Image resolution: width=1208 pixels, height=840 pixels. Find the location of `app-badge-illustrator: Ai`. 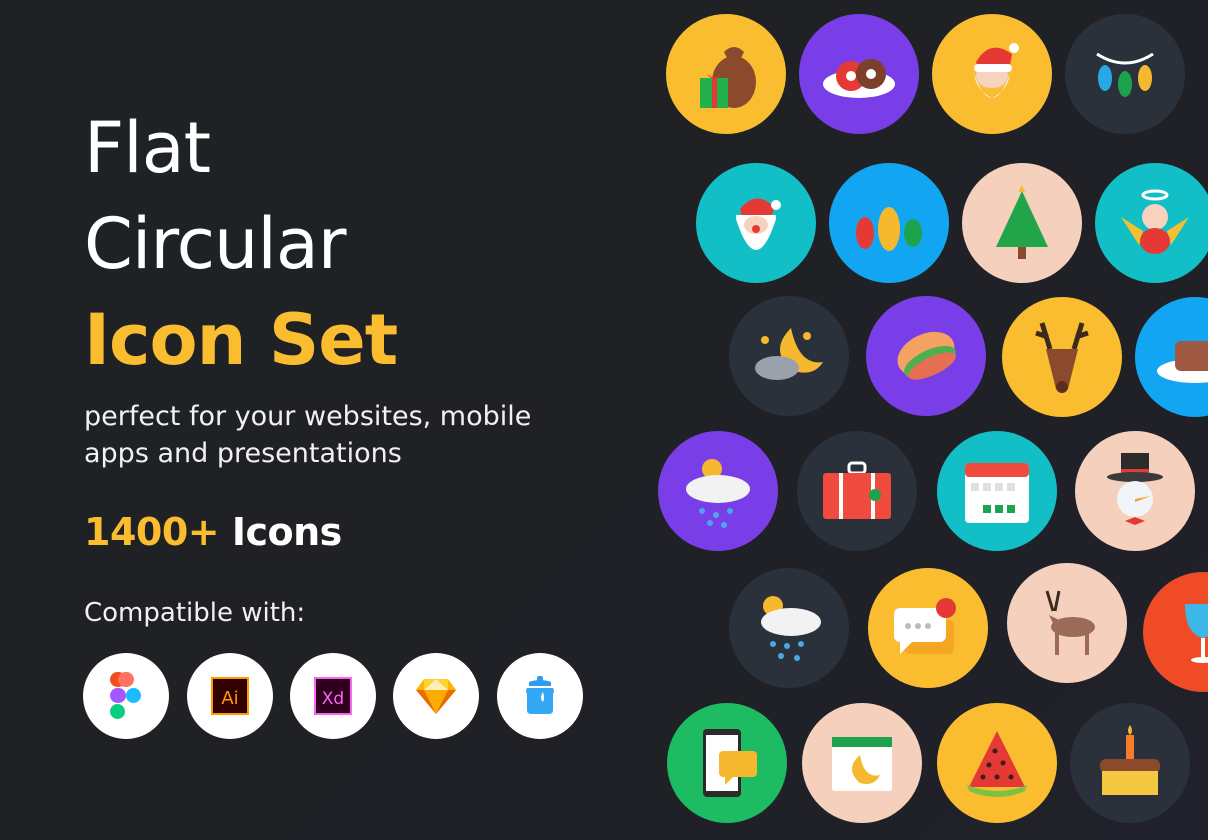

app-badge-illustrator: Ai is located at coordinates (230, 696).